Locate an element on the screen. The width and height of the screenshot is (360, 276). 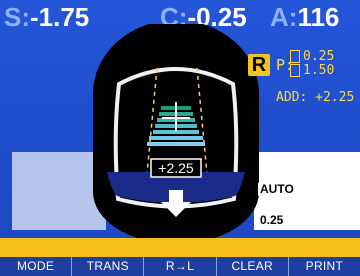
add-value-text: +2.25 is located at coordinates (176, 168).